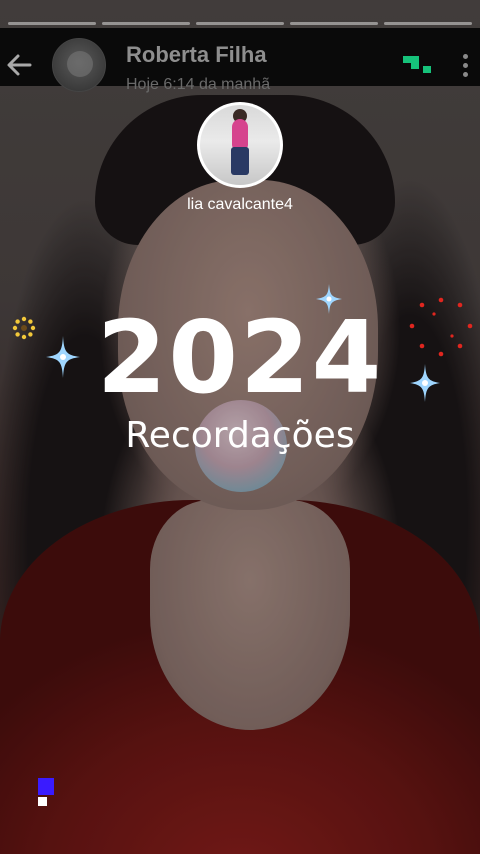 The width and height of the screenshot is (480, 854). What do you see at coordinates (46, 786) in the screenshot?
I see `blue-square-decoration` at bounding box center [46, 786].